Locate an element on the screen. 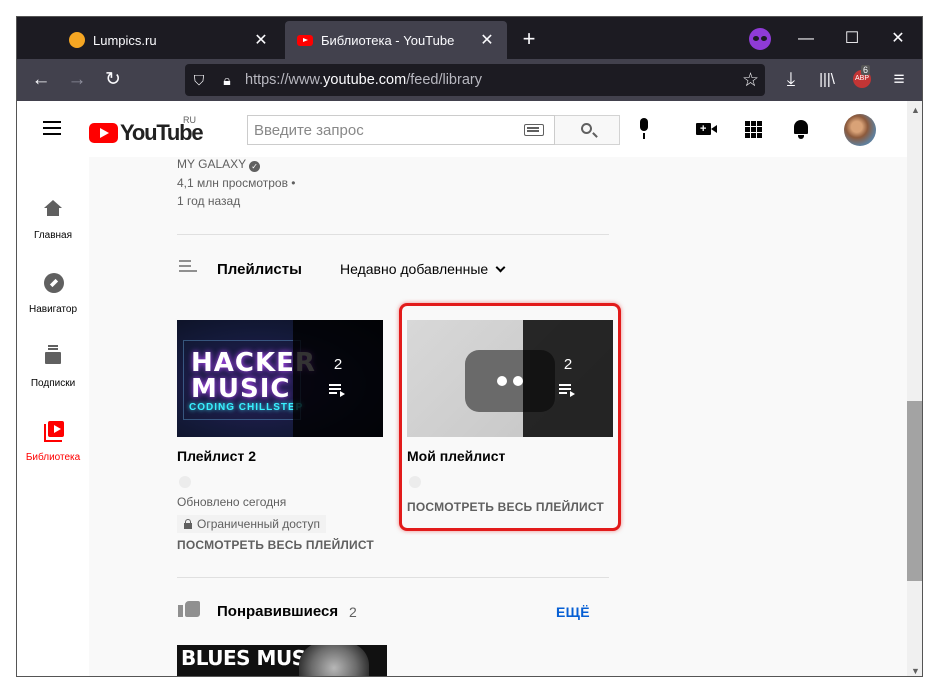 The width and height of the screenshot is (939, 693). thumbs-up-icon is located at coordinates (189, 607).